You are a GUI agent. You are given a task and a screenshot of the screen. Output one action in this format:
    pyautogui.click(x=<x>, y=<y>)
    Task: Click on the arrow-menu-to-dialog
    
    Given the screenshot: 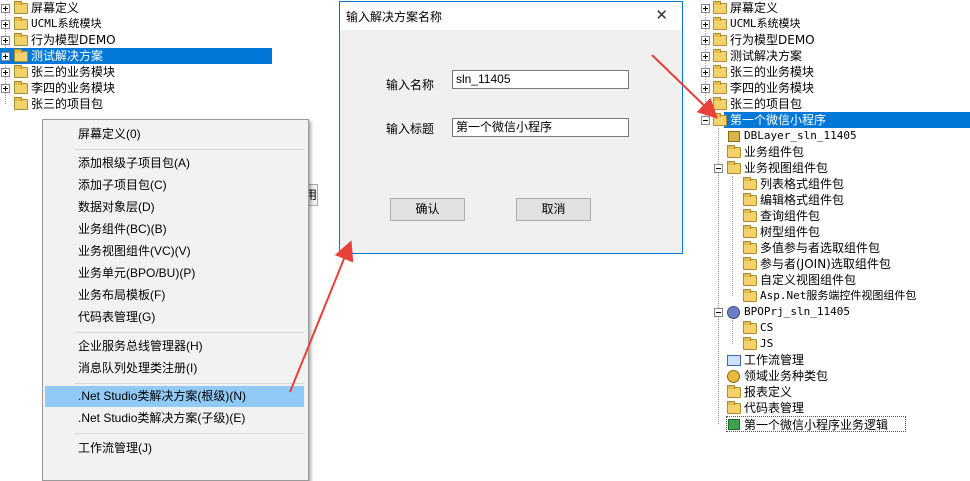 What is the action you would take?
    pyautogui.click(x=321, y=316)
    